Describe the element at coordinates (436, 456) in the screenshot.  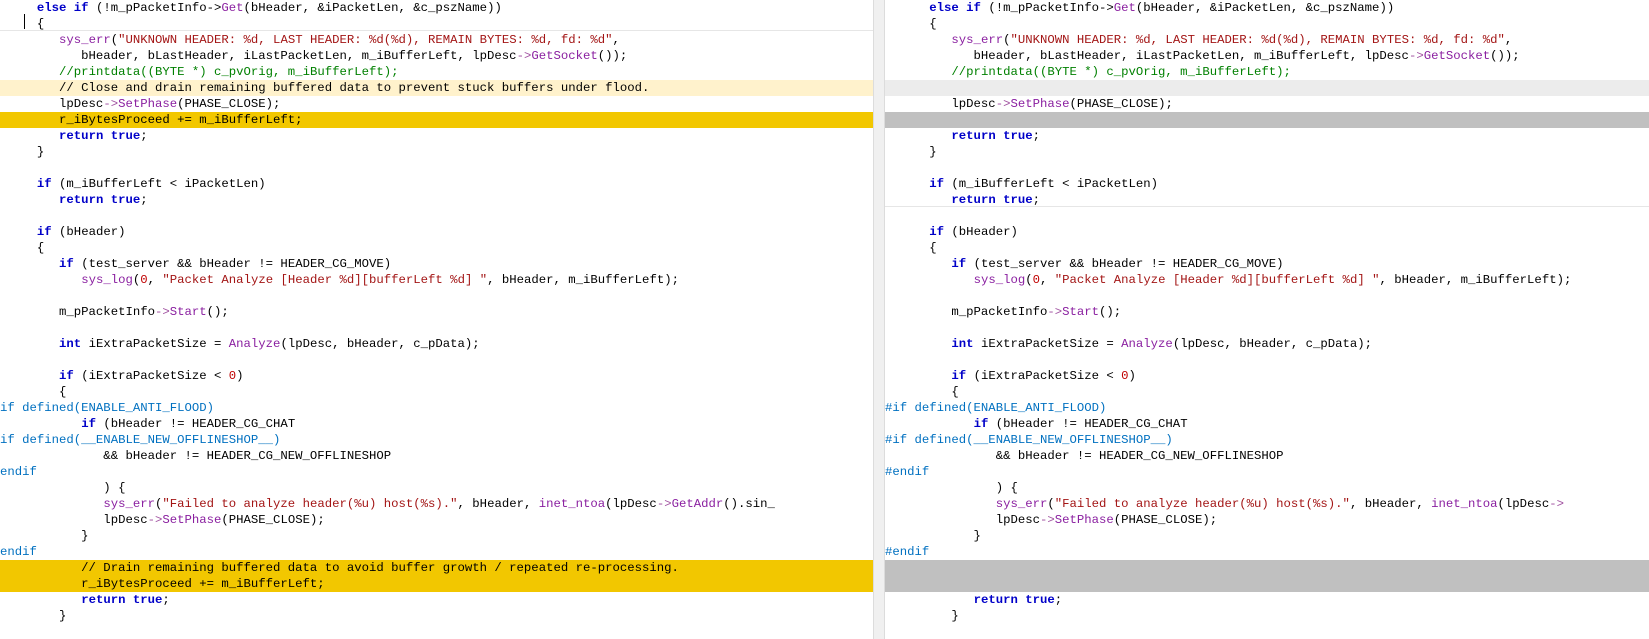
I see `left-code-line: && bHeader != HEADER_CG_NEW_OFFLINESHOP` at that location.